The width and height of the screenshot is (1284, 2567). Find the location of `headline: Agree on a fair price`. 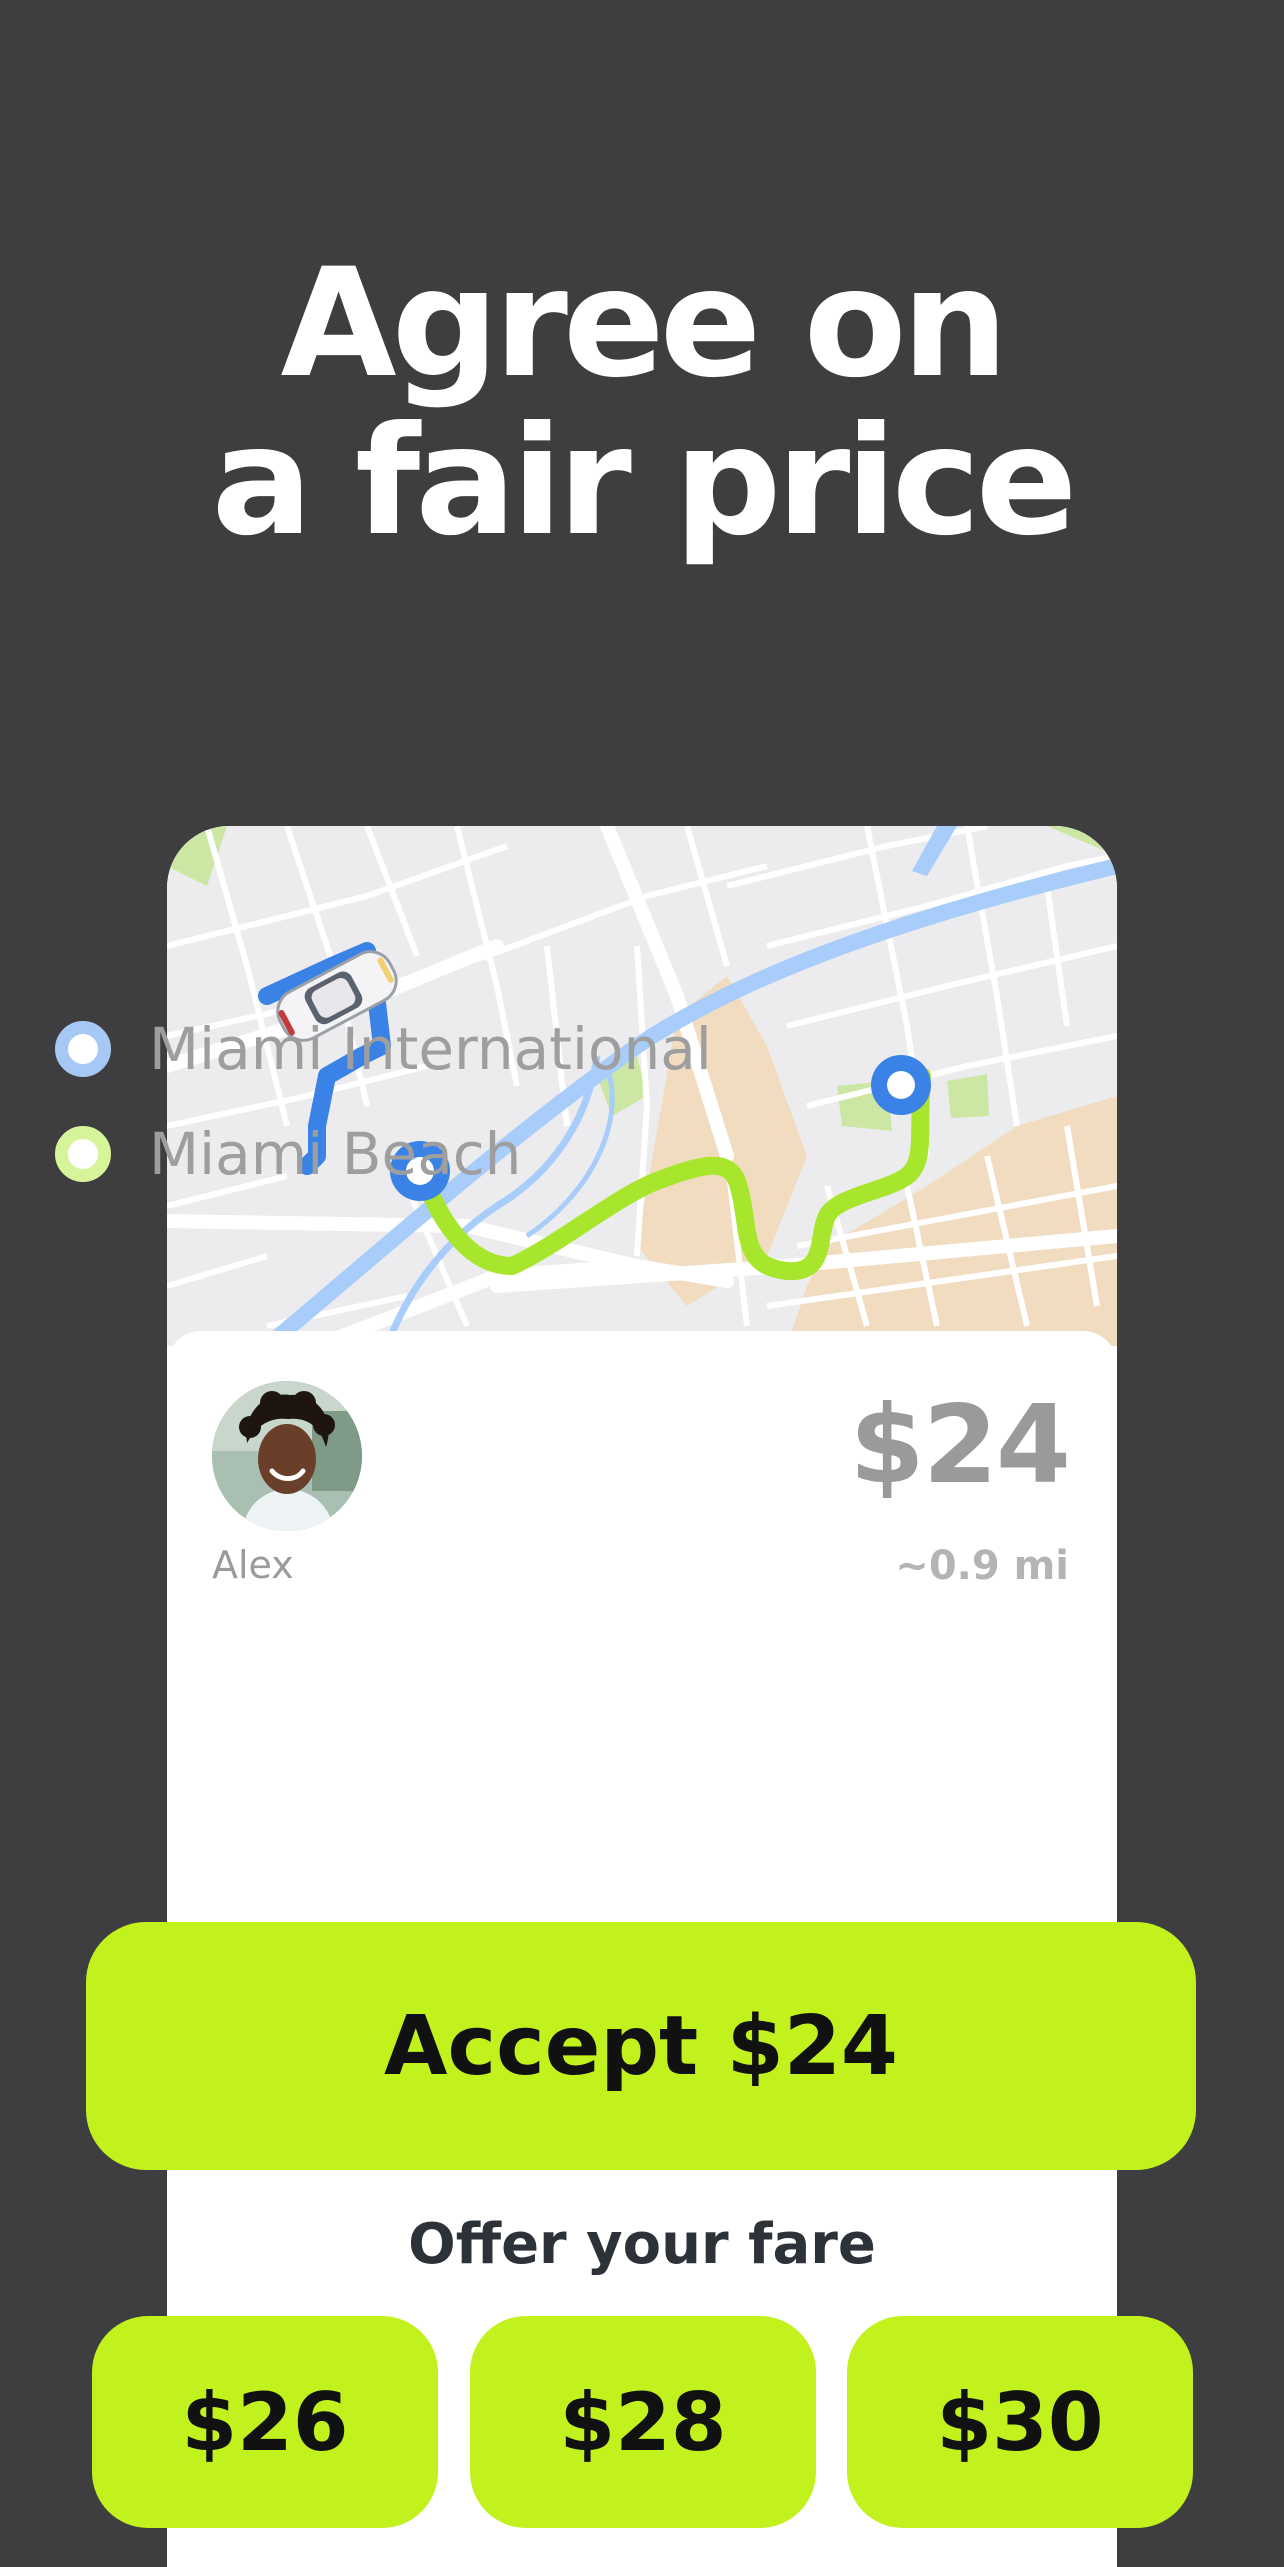

headline: Agree on a fair price is located at coordinates (642, 403).